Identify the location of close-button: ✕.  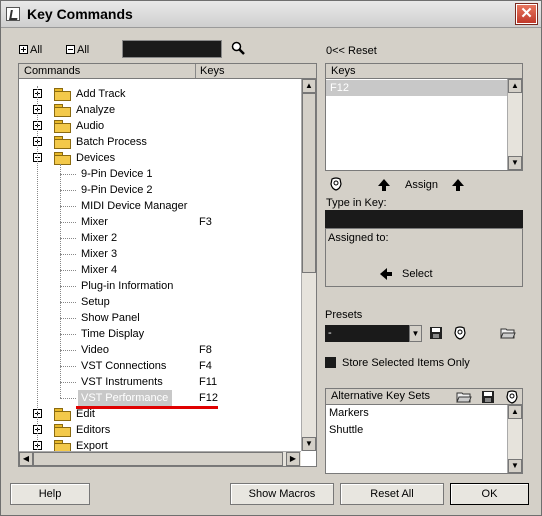
(526, 14).